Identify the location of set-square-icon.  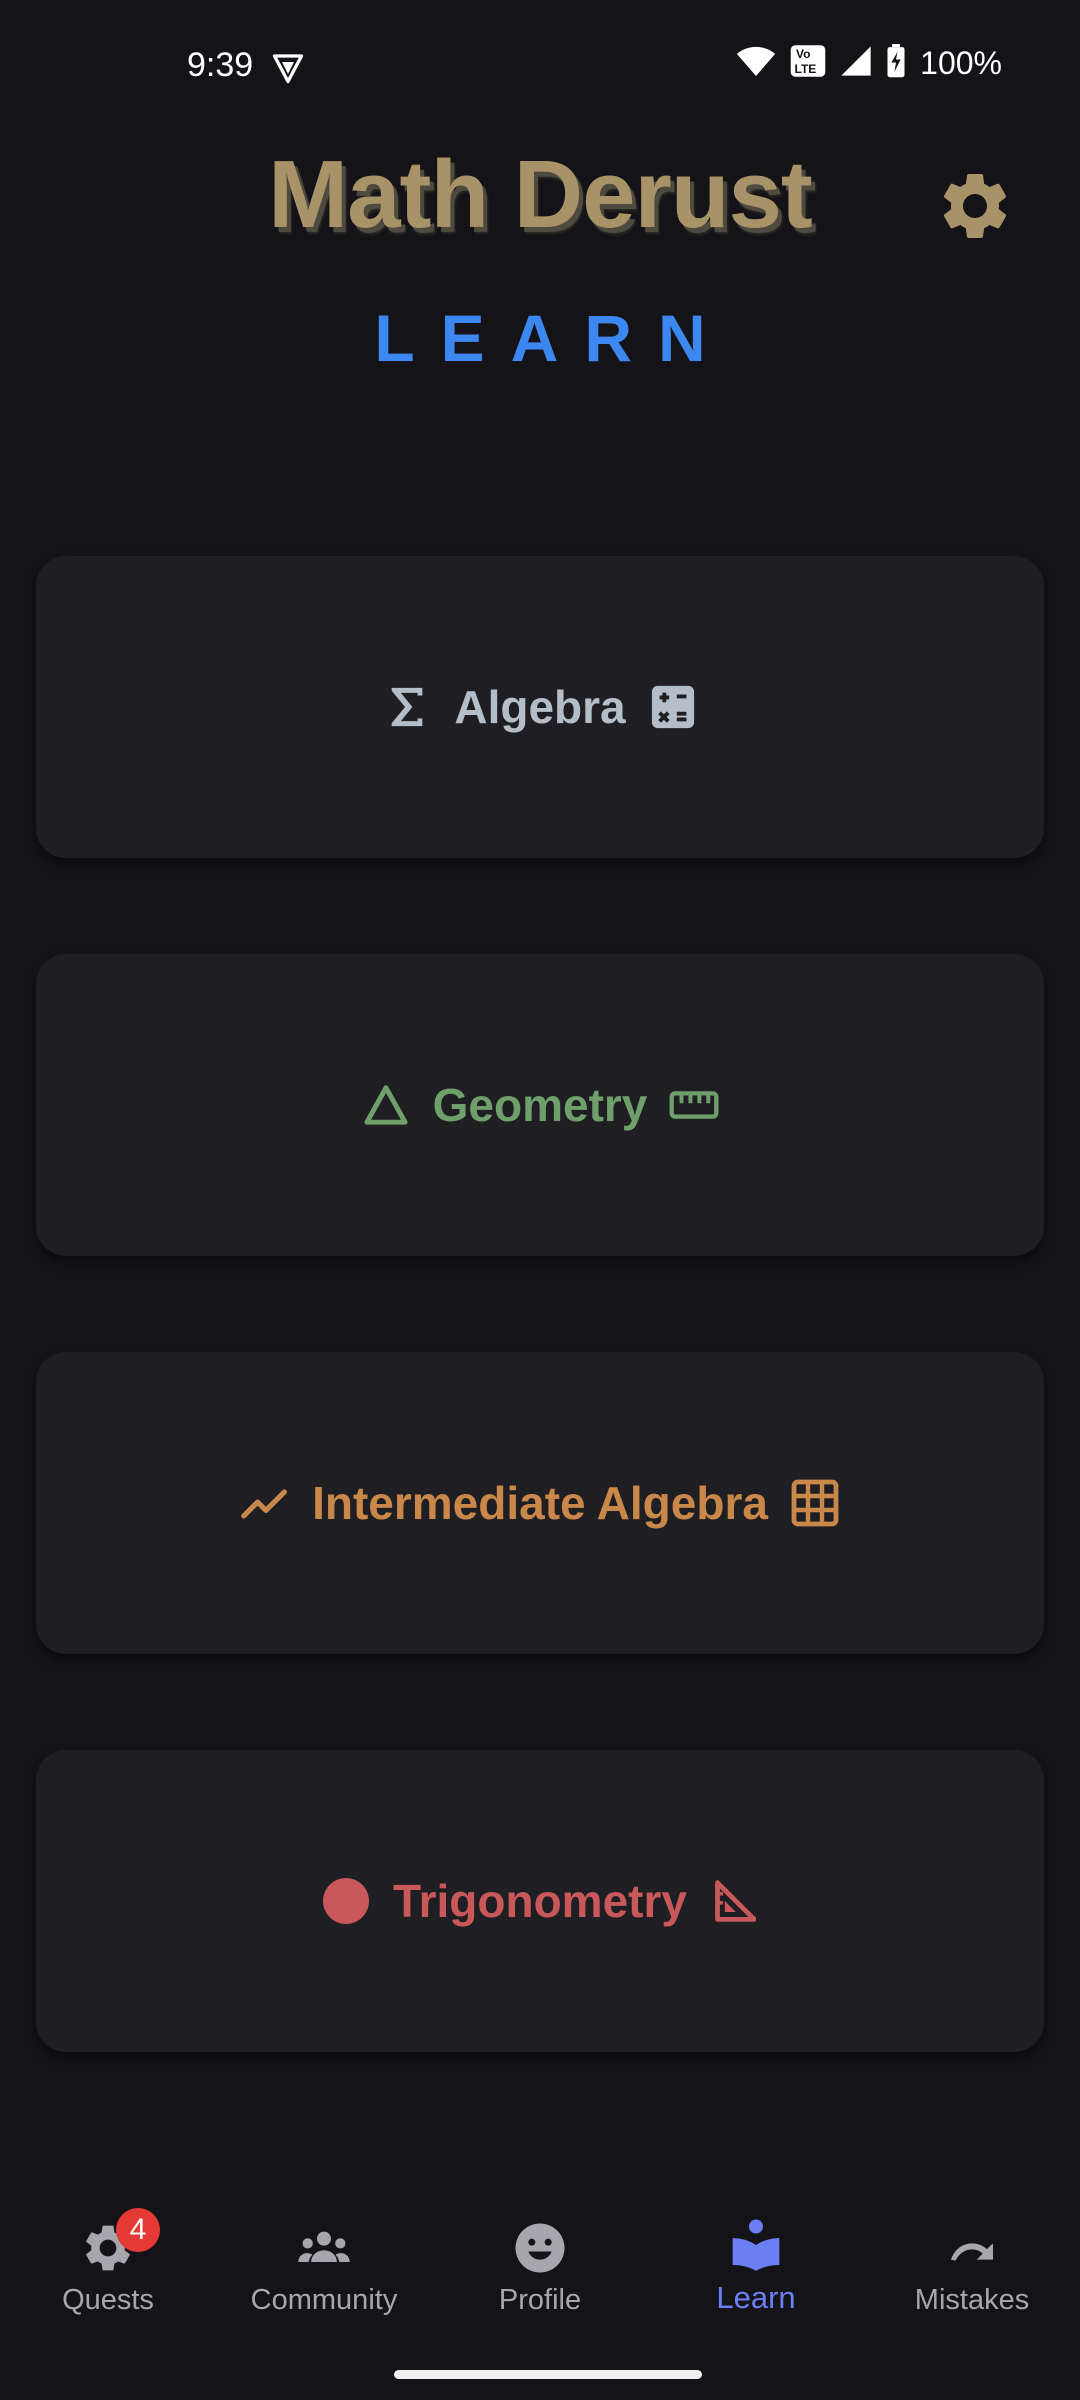
(734, 1901).